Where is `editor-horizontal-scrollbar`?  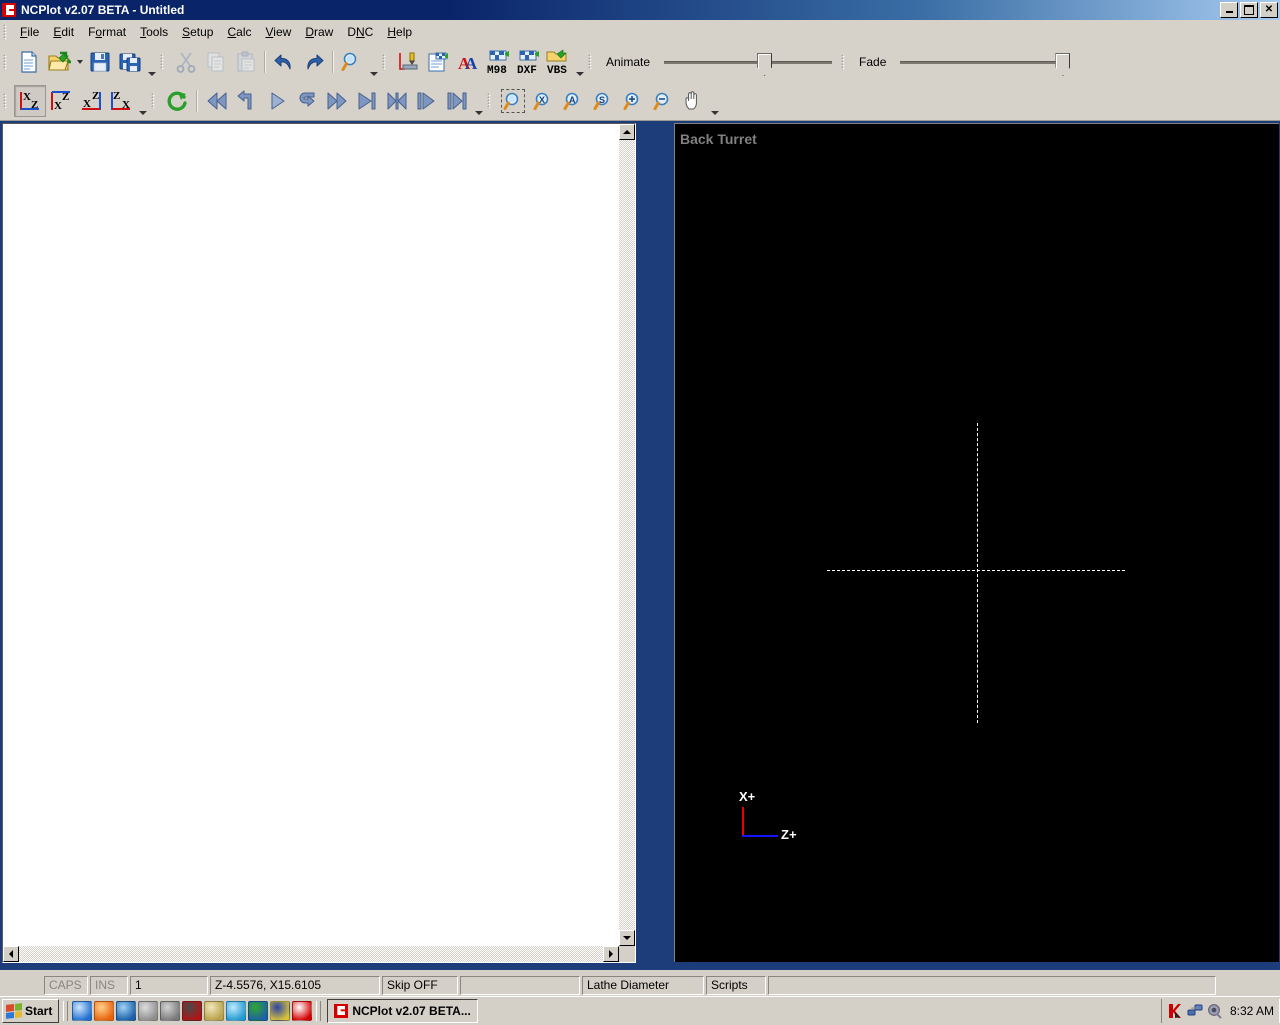 editor-horizontal-scrollbar is located at coordinates (311, 954).